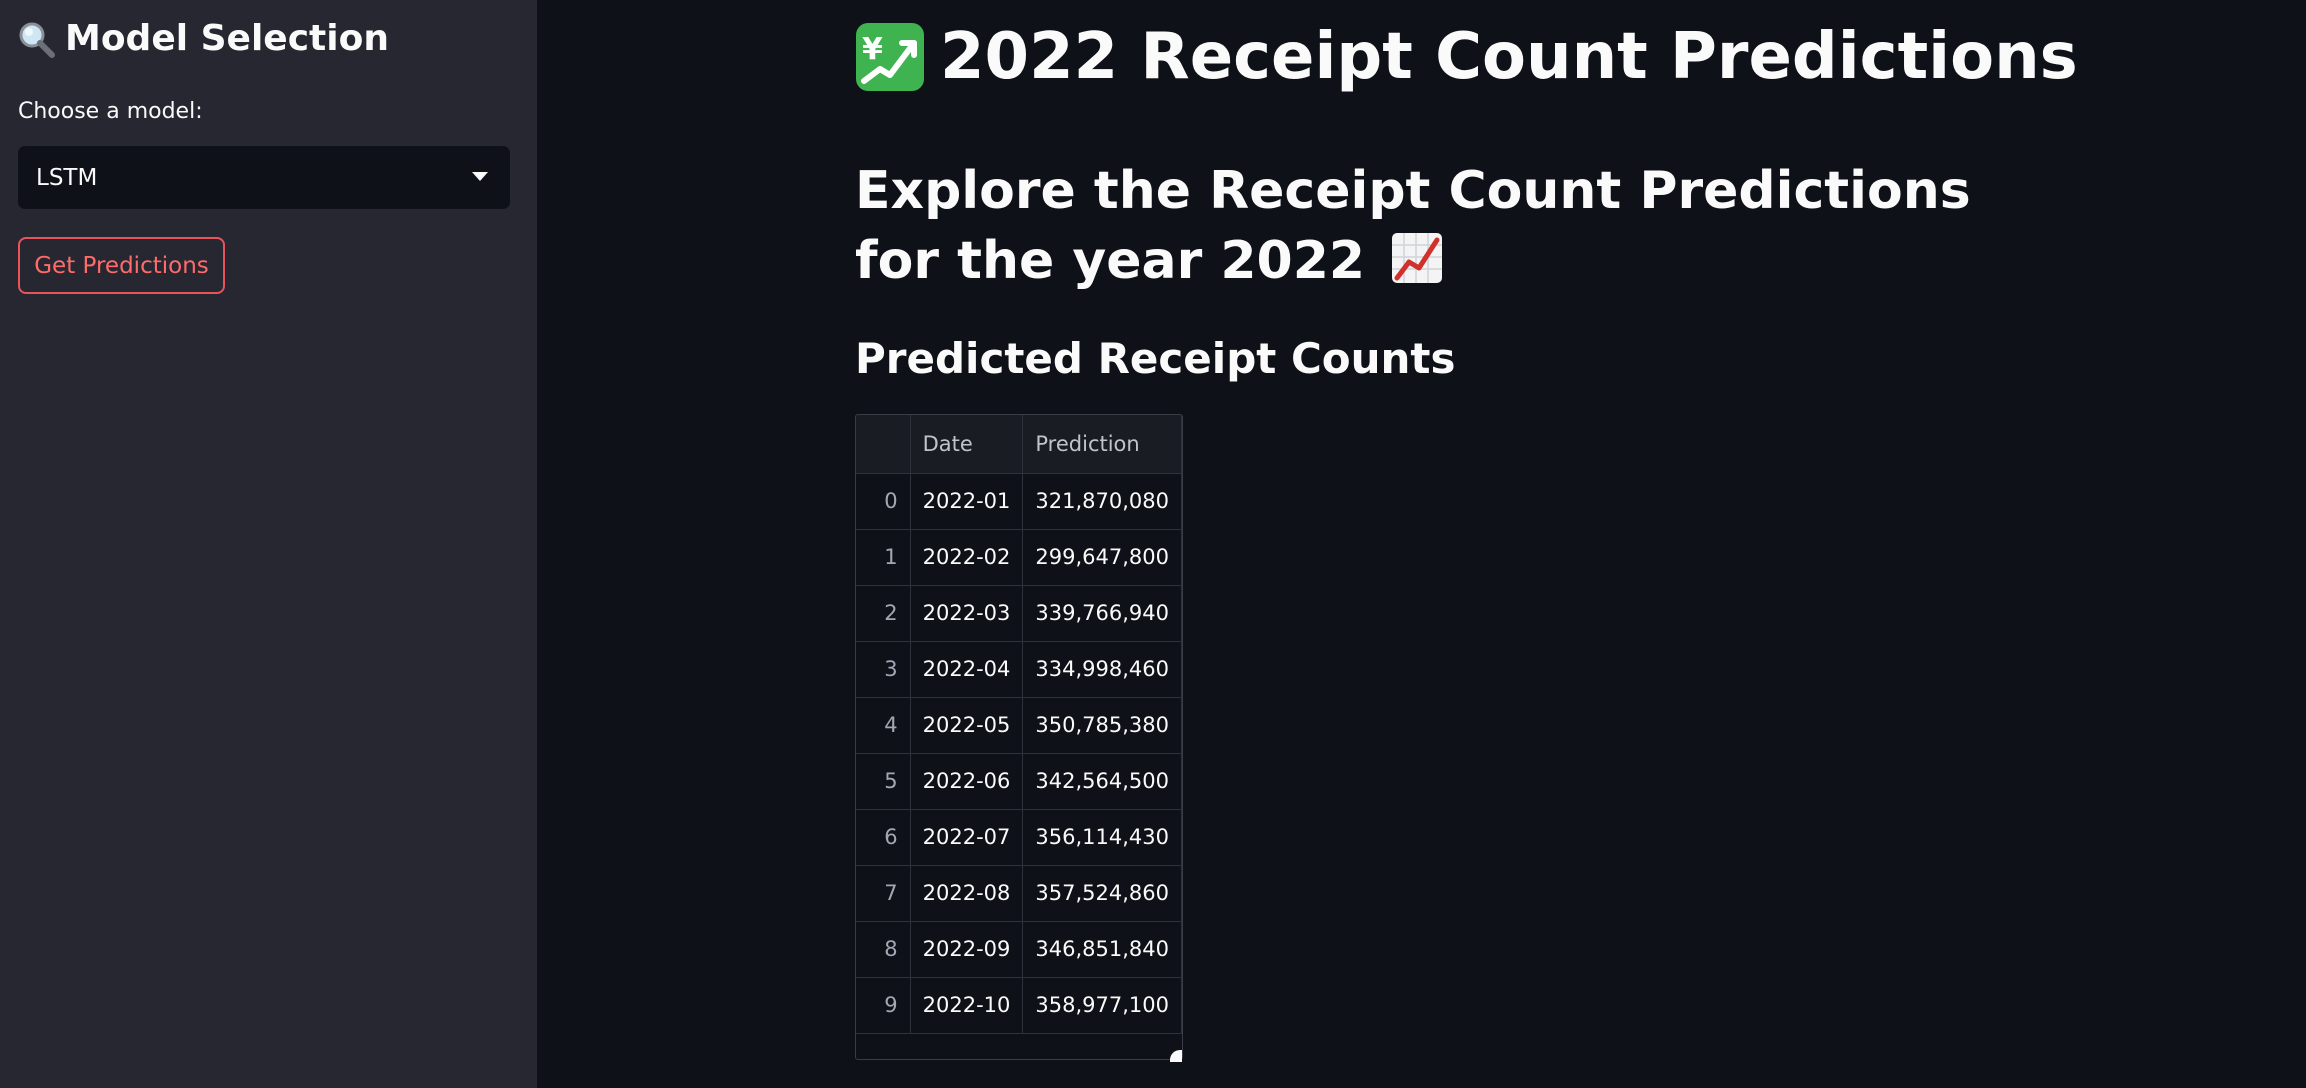 This screenshot has width=2306, height=1088. What do you see at coordinates (967, 837) in the screenshot?
I see `cell-date: 2022-07` at bounding box center [967, 837].